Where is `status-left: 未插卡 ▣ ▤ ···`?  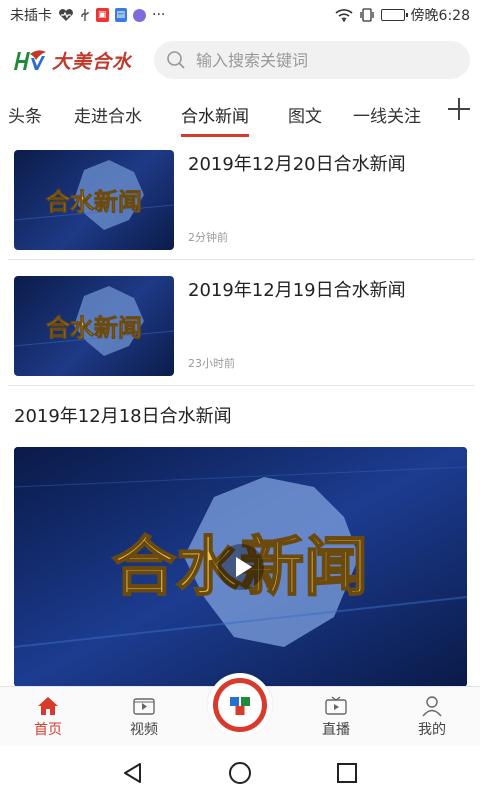
status-left: 未插卡 ▣ ▤ ··· is located at coordinates (87, 15).